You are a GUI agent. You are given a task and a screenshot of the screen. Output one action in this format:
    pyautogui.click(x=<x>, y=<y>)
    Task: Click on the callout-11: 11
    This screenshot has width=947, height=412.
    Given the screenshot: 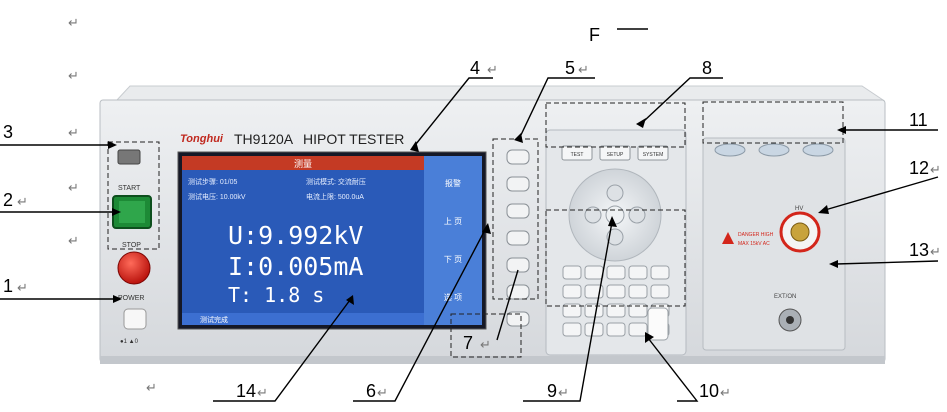 What is the action you would take?
    pyautogui.click(x=918, y=120)
    